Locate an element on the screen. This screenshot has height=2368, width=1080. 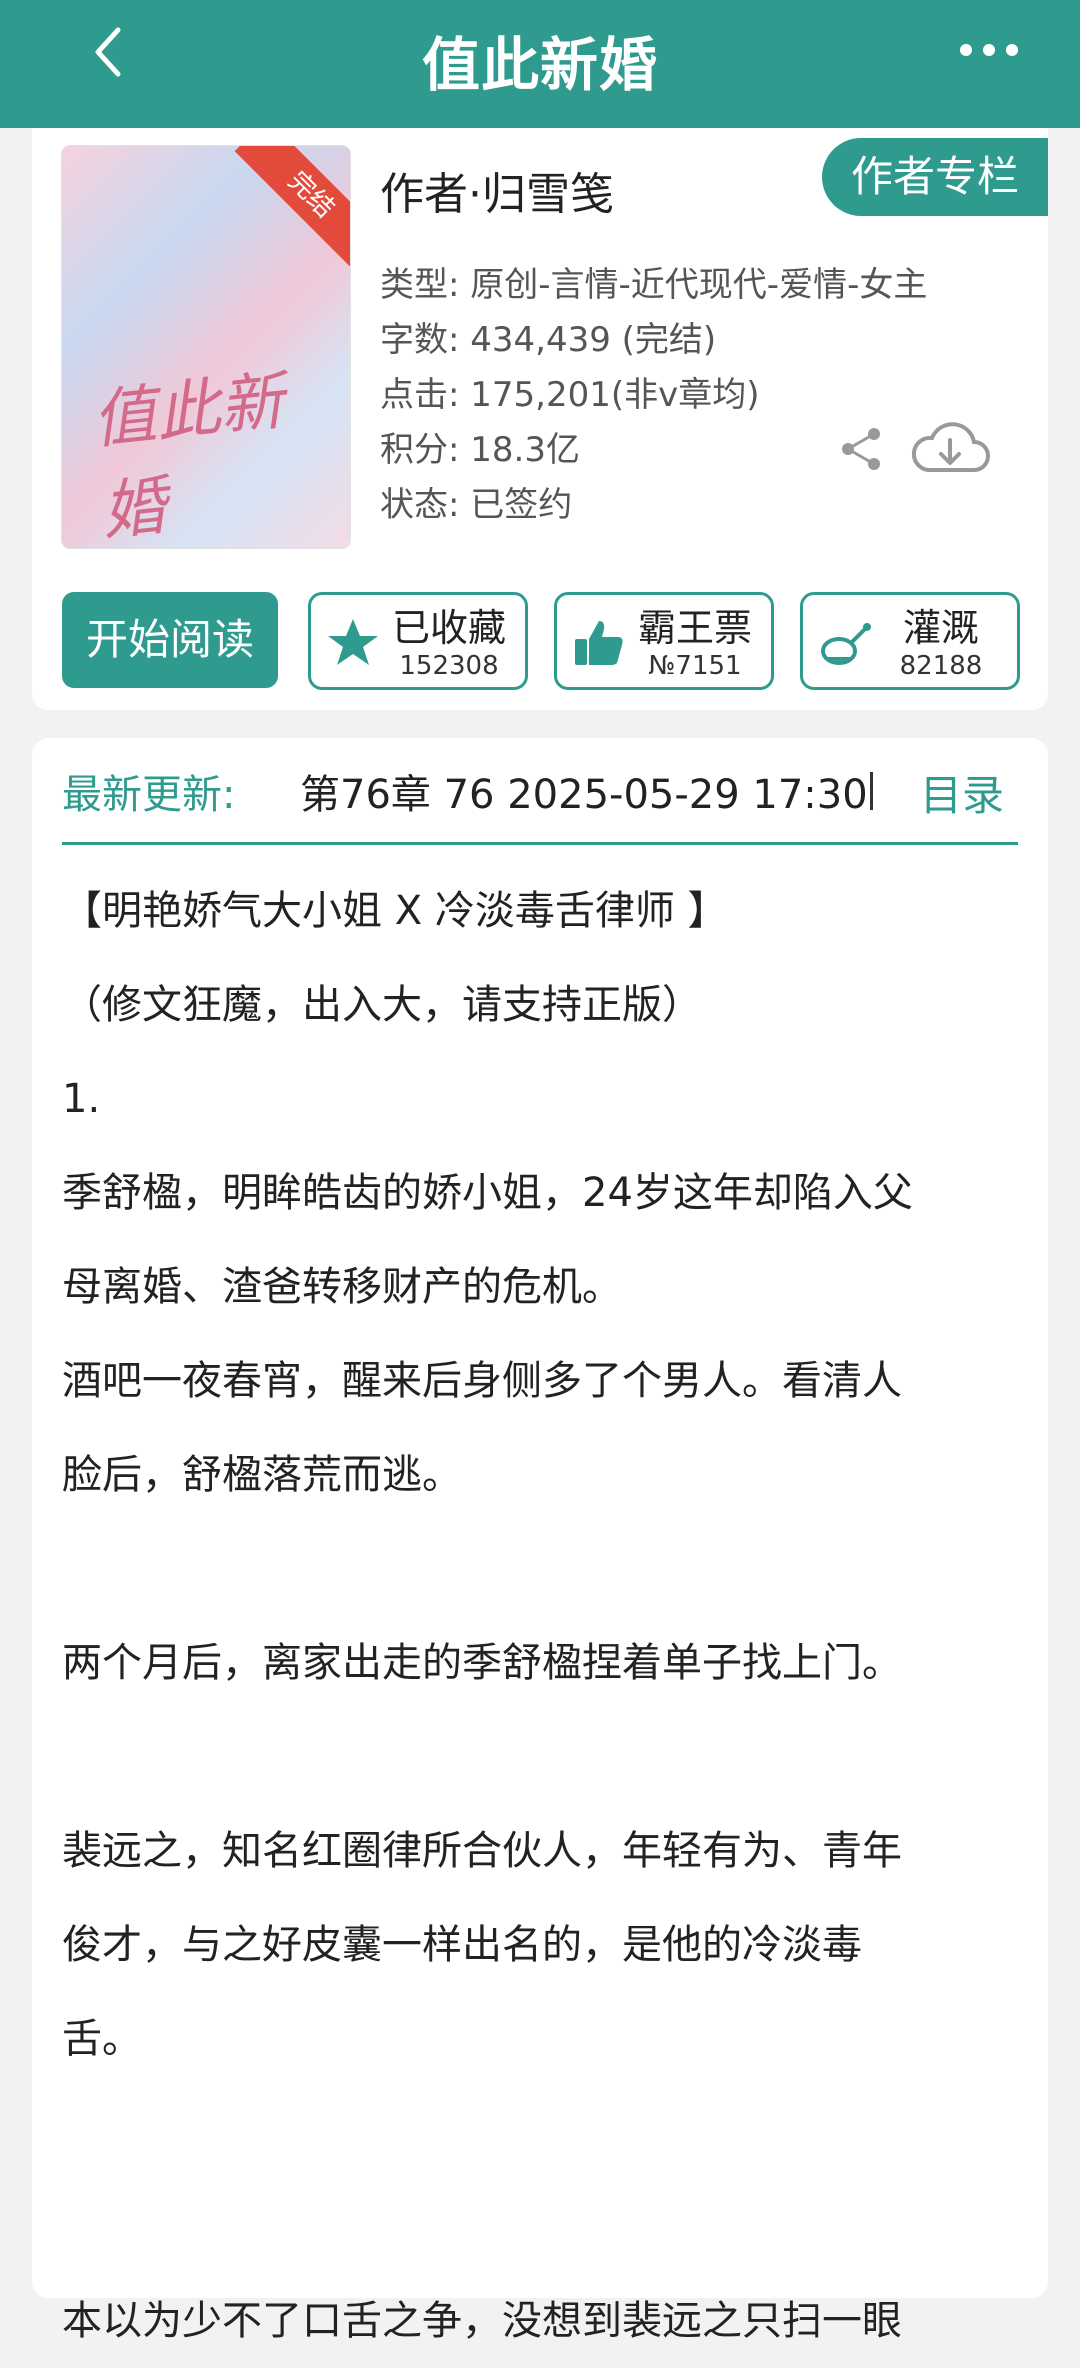
vote-label: 霸王票 is located at coordinates (694, 628).